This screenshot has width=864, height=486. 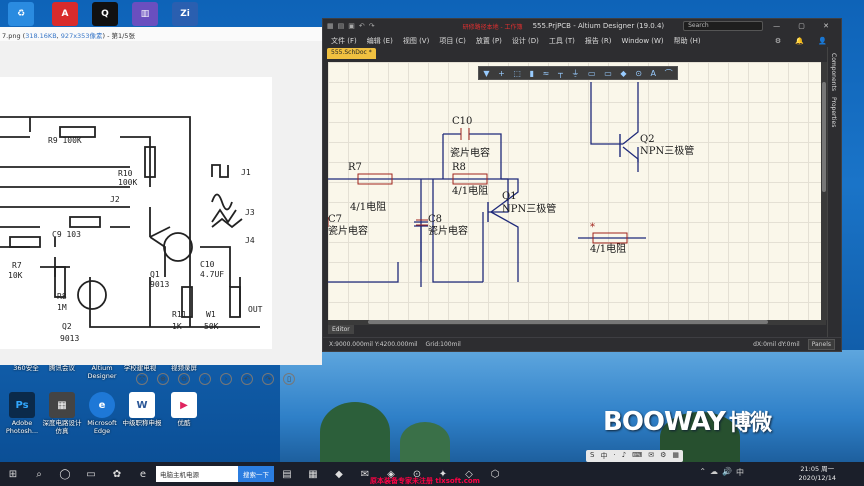 What do you see at coordinates (608, 73) in the screenshot?
I see `active-bar-tool-8: ▭` at bounding box center [608, 73].